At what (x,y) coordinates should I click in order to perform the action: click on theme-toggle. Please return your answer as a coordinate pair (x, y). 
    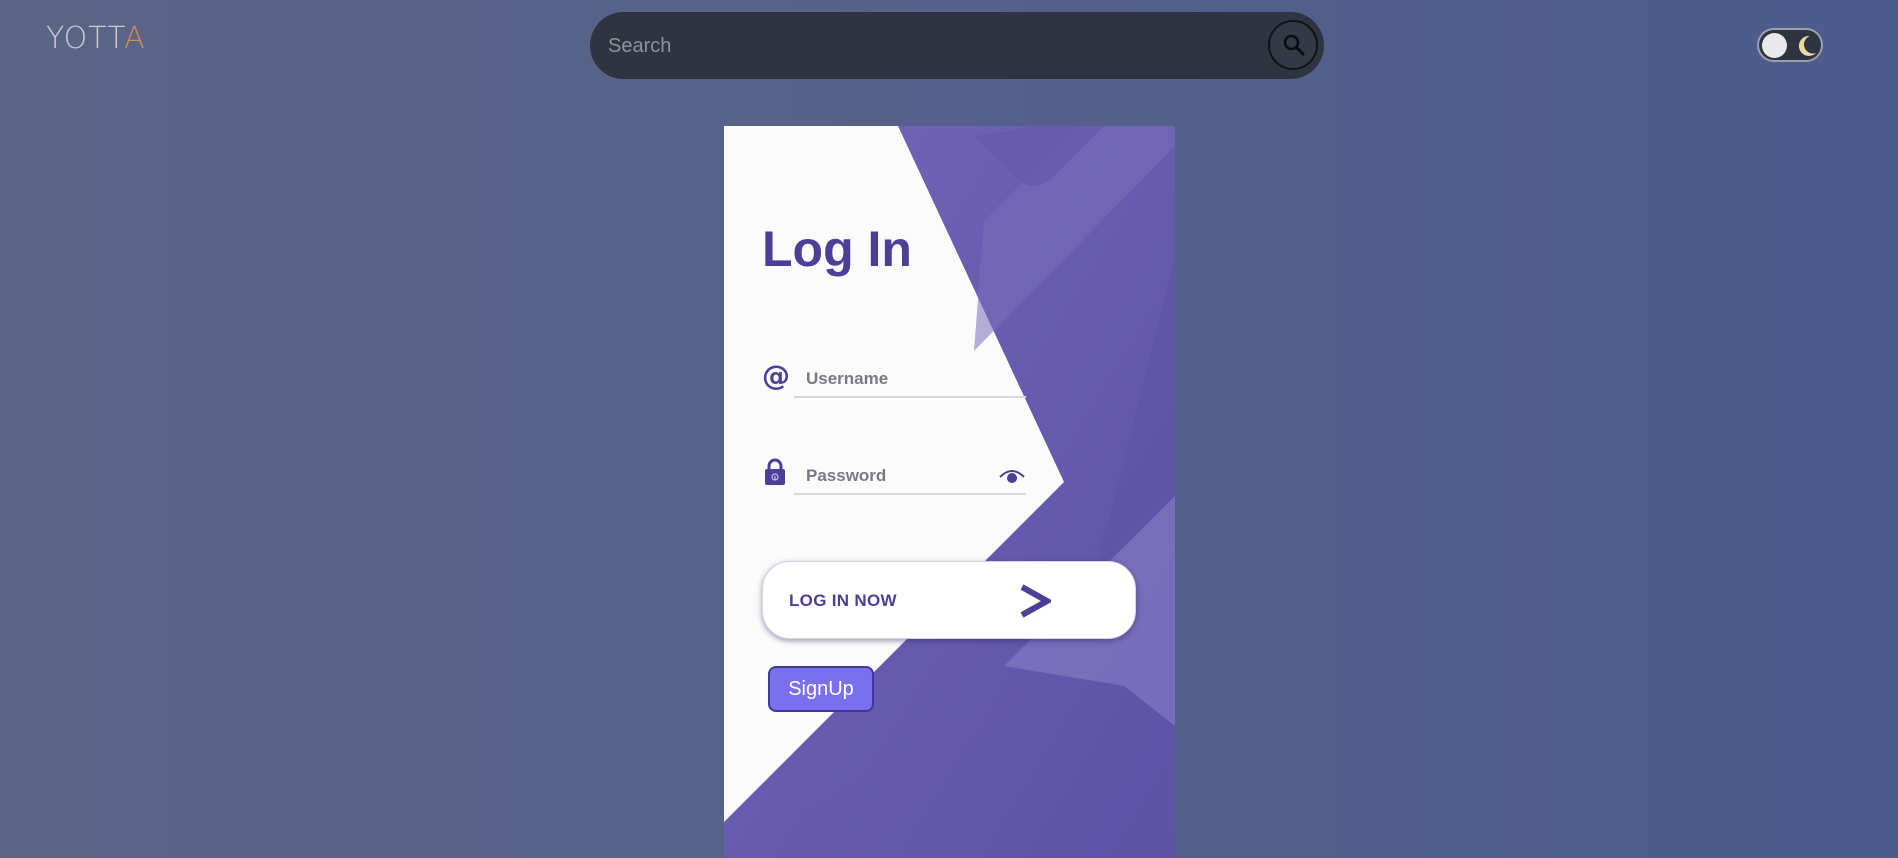
    Looking at the image, I should click on (1790, 45).